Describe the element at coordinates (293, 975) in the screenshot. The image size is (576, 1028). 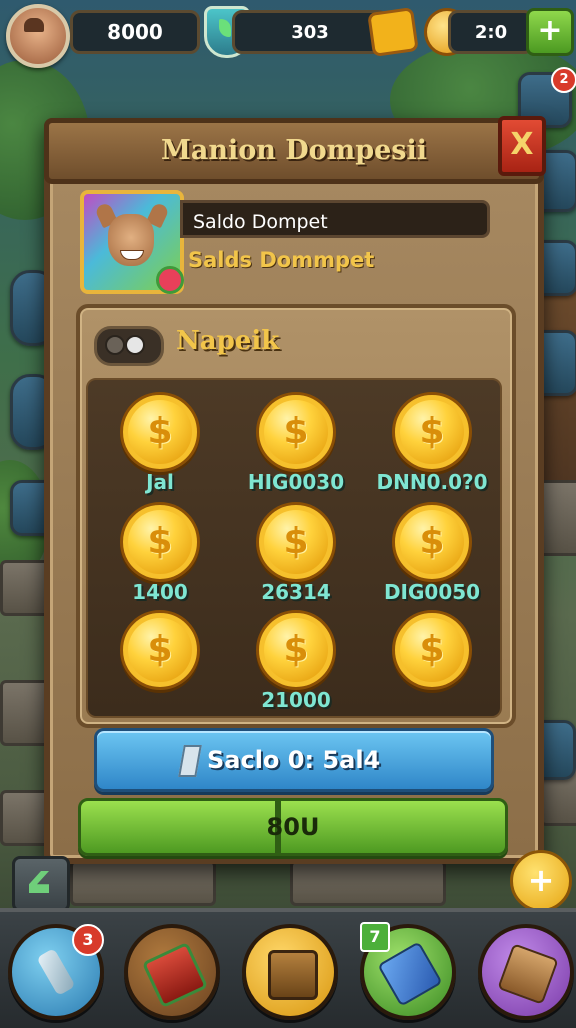
I see `chest-icon` at that location.